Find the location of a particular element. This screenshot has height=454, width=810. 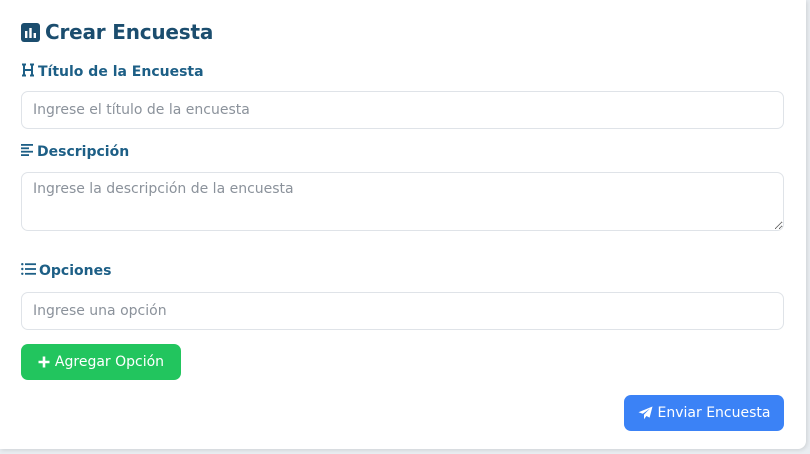

add-option-button: Agregar Opción is located at coordinates (101, 362).